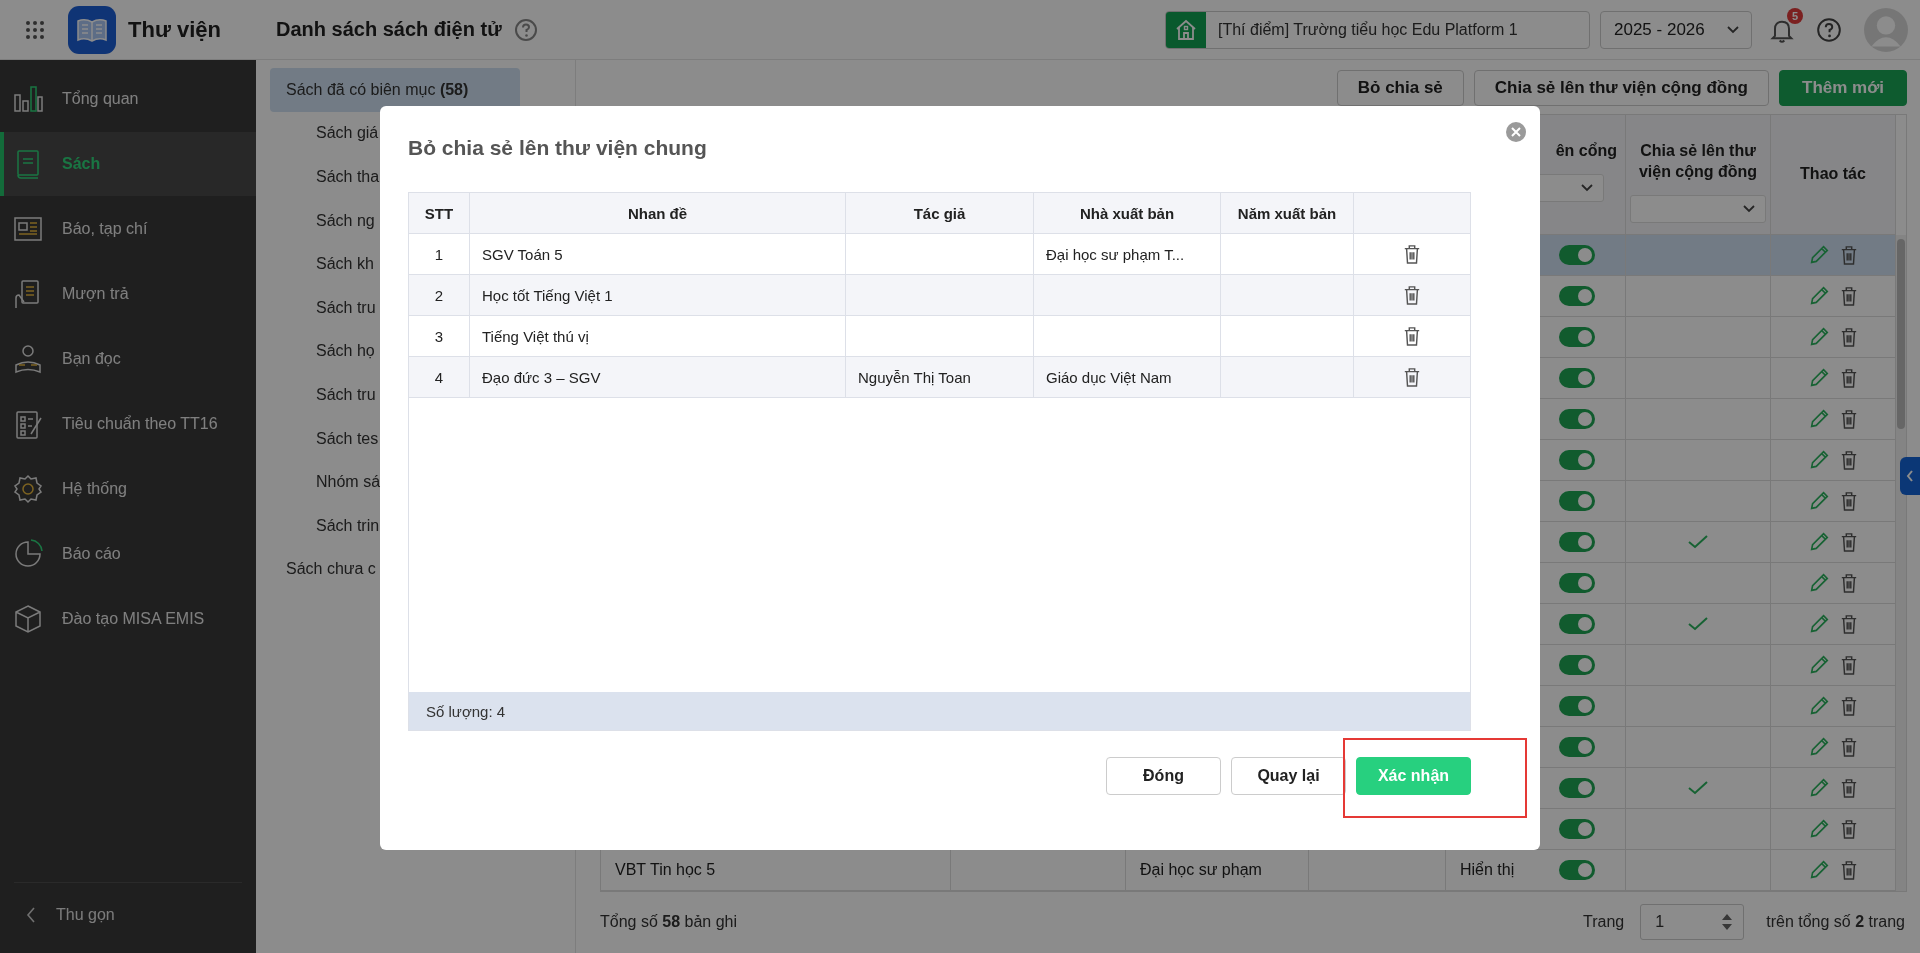 The height and width of the screenshot is (953, 1920). What do you see at coordinates (1727, 922) in the screenshot?
I see `spinner-arrows-icon` at bounding box center [1727, 922].